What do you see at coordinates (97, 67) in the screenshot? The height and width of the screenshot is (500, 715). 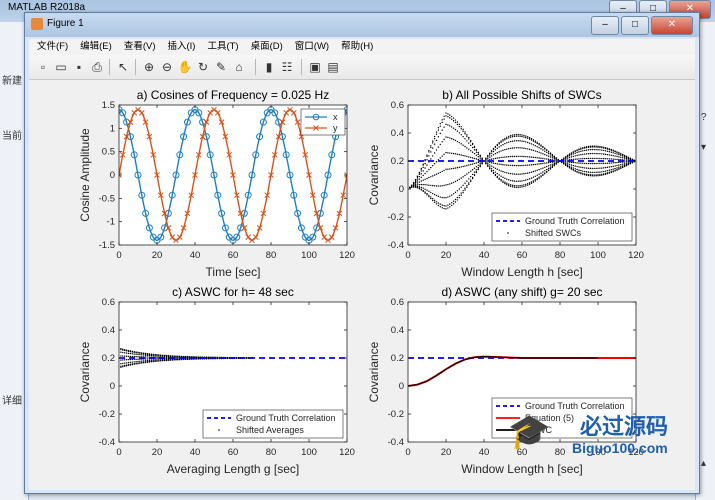 I see `print-icon: ⎙` at bounding box center [97, 67].